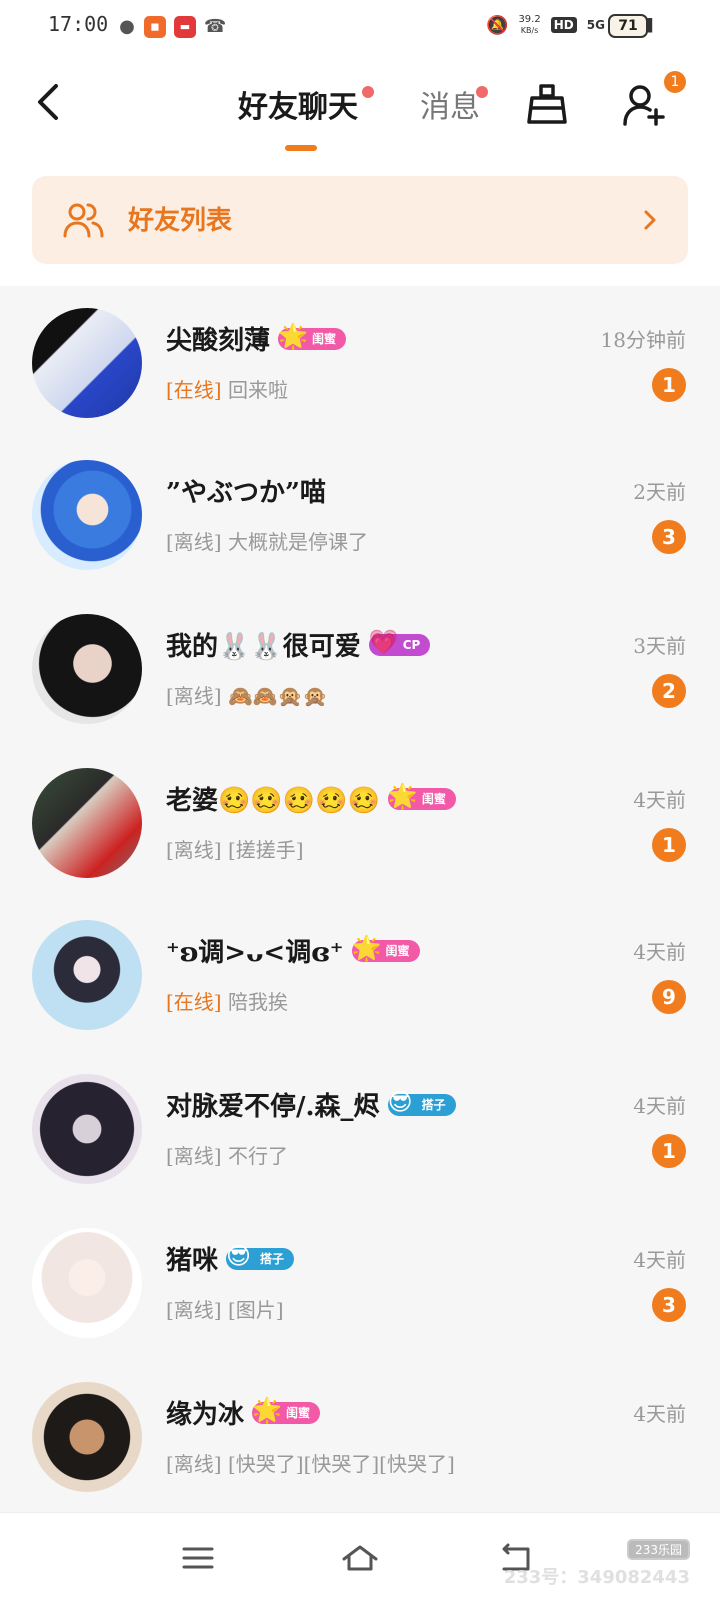 This screenshot has width=720, height=1600. What do you see at coordinates (297, 542) in the screenshot?
I see `last-message: 大概就是停课了` at bounding box center [297, 542].